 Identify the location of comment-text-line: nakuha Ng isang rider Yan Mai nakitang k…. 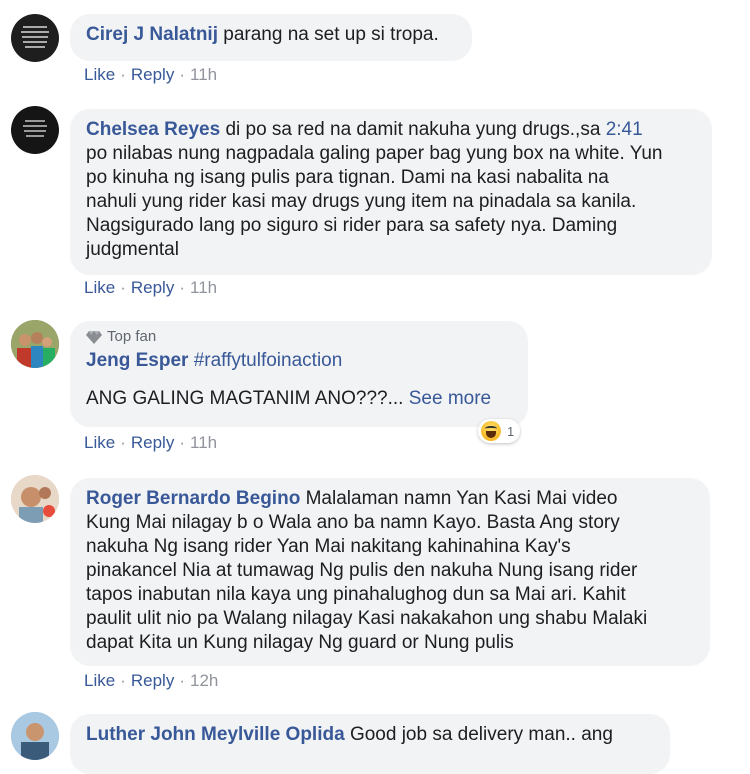
(328, 546).